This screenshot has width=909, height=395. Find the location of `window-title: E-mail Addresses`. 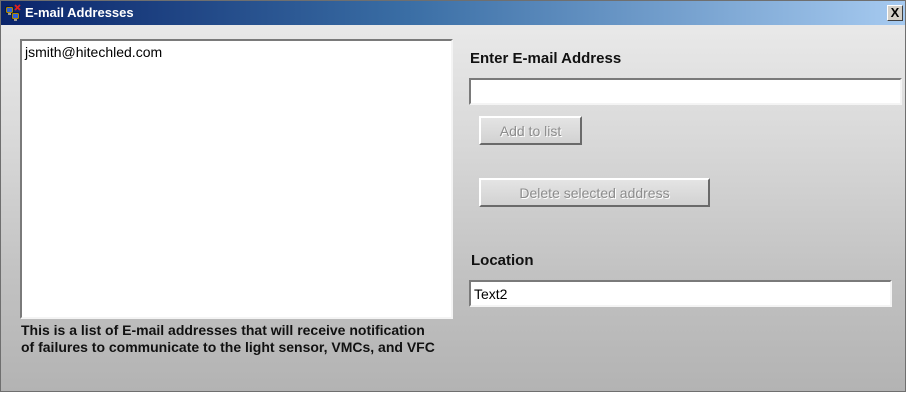

window-title: E-mail Addresses is located at coordinates (79, 12).